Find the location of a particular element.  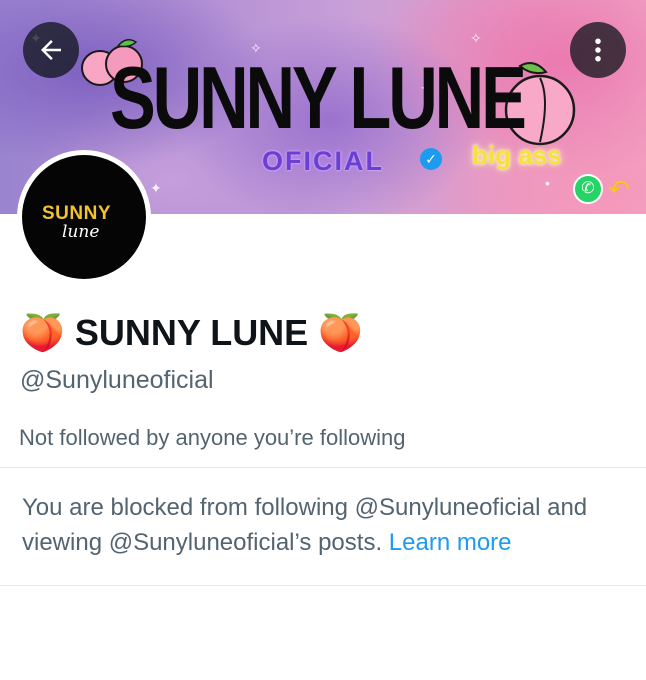

verified-badge-icon: ✓ is located at coordinates (431, 159).